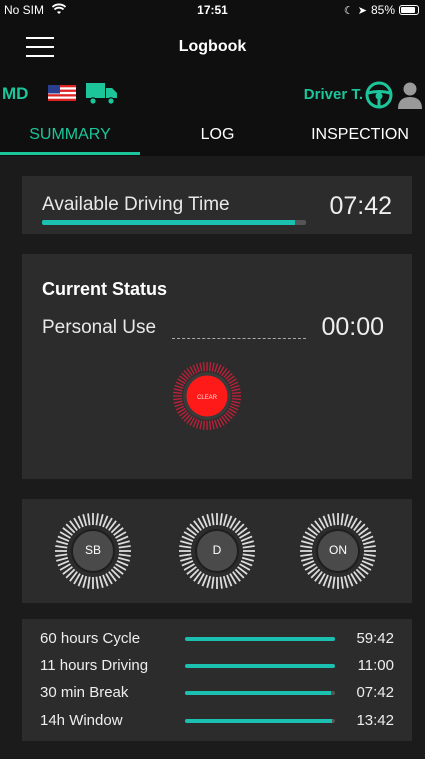  I want to click on driver-bar: MD Driver T., so click(212, 94).